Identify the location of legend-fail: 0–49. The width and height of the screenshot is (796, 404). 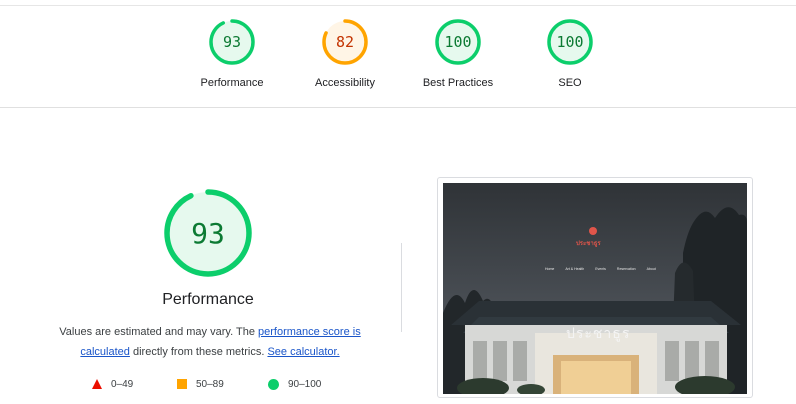
(112, 384).